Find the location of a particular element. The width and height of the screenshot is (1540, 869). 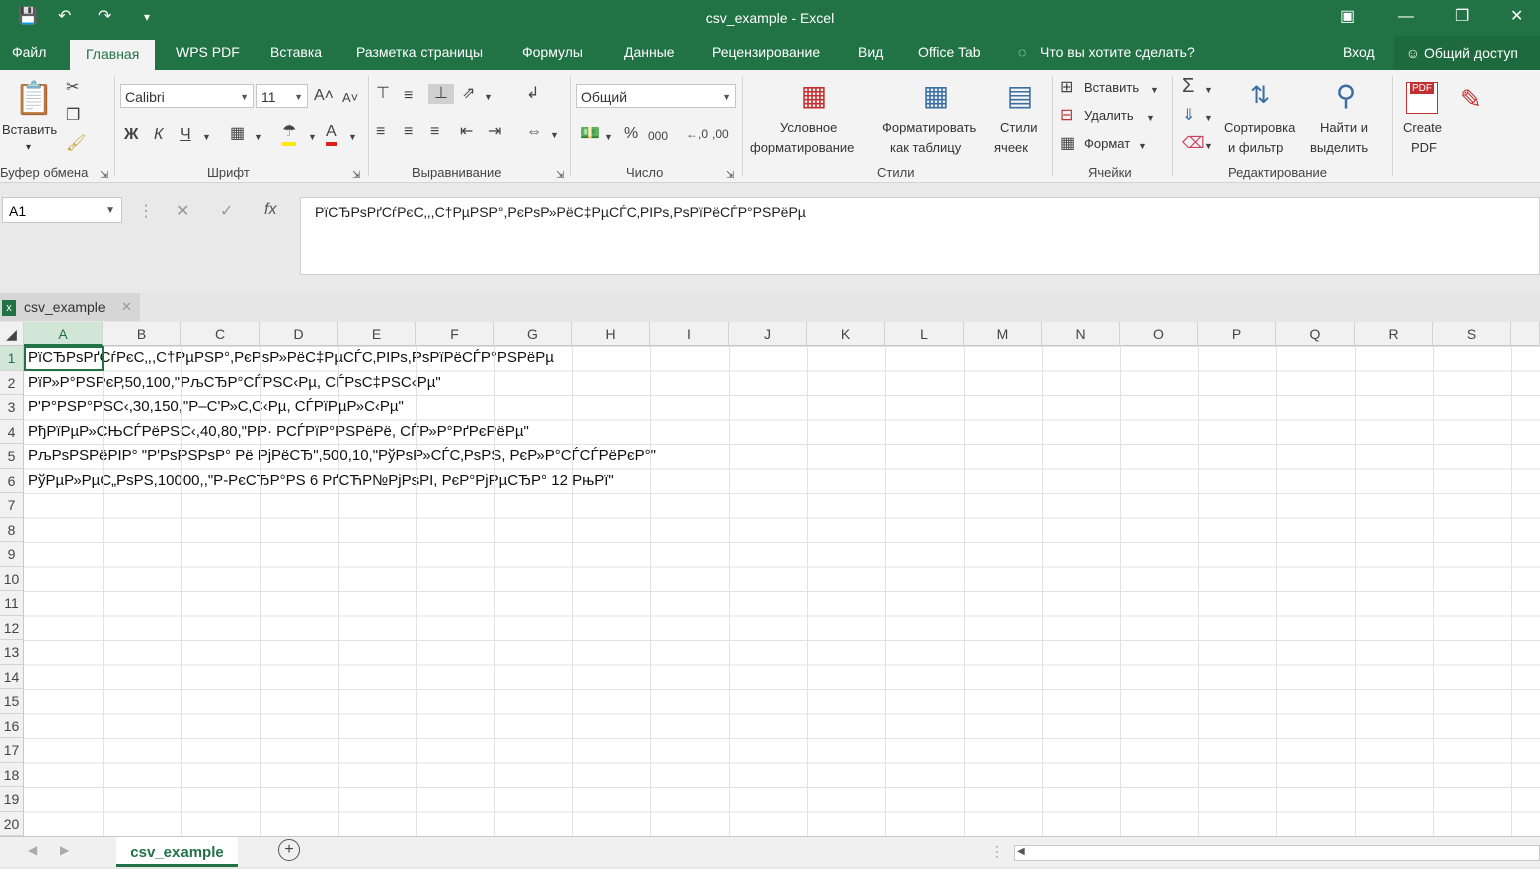

find-select-icon: ⚲ is located at coordinates (1346, 96).